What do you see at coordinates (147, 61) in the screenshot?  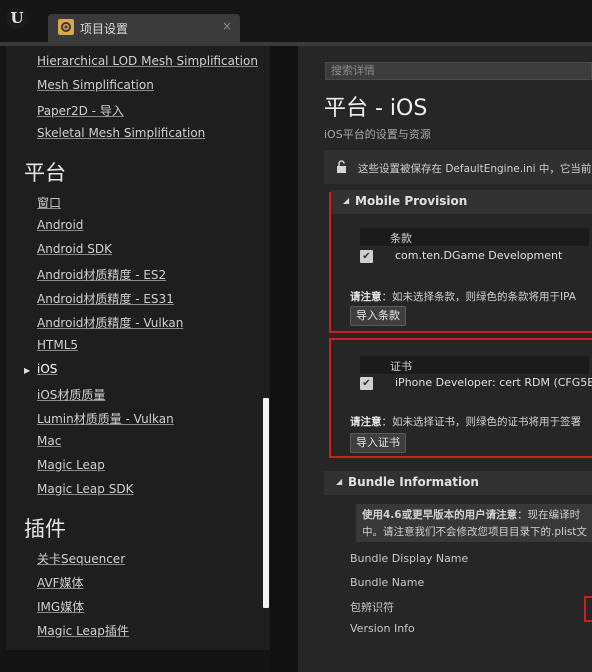 I see `sidebar-item-hlod-simplification: Hierarchical LOD Mesh Simplification` at bounding box center [147, 61].